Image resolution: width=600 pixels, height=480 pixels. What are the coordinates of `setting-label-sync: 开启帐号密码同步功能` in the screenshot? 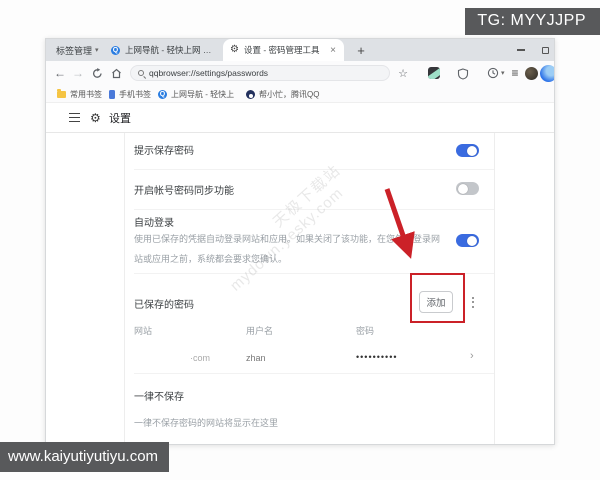 It's located at (184, 191).